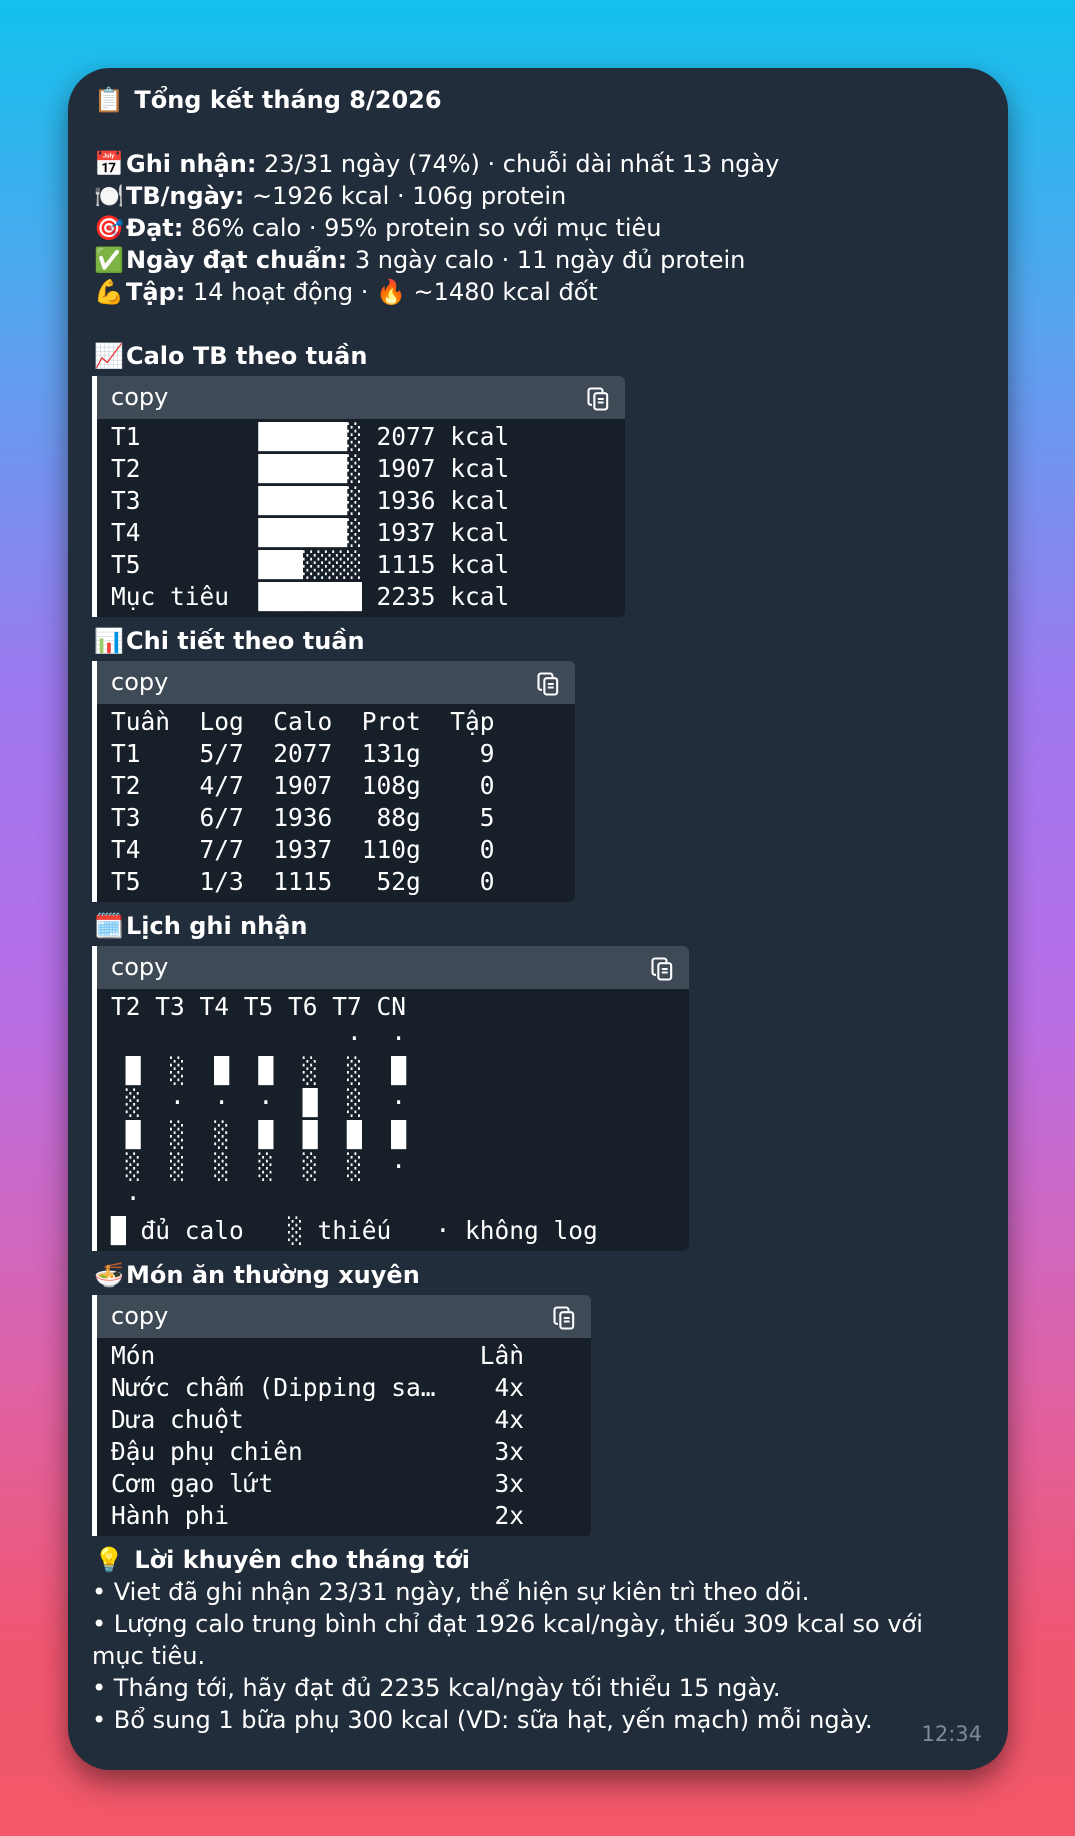 Image resolution: width=1075 pixels, height=1836 pixels. Describe the element at coordinates (405, 196) in the screenshot. I see `stat-value: ~1926 kcal · 106g protein` at that location.